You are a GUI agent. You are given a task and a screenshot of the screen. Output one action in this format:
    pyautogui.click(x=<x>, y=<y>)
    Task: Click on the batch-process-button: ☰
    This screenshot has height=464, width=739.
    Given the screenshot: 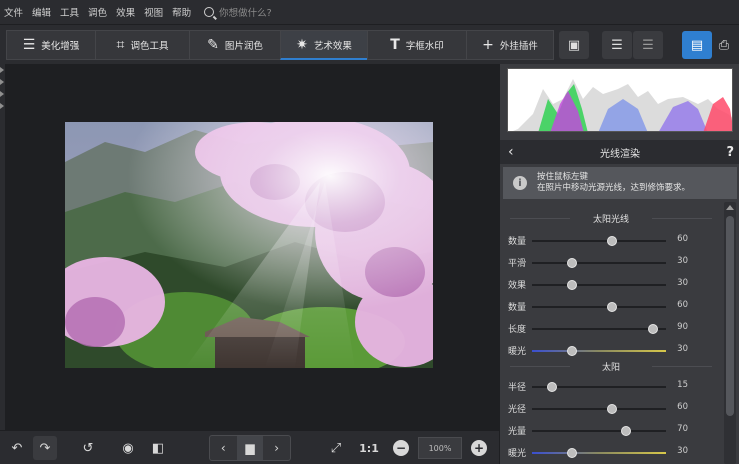 What is the action you would take?
    pyautogui.click(x=648, y=45)
    